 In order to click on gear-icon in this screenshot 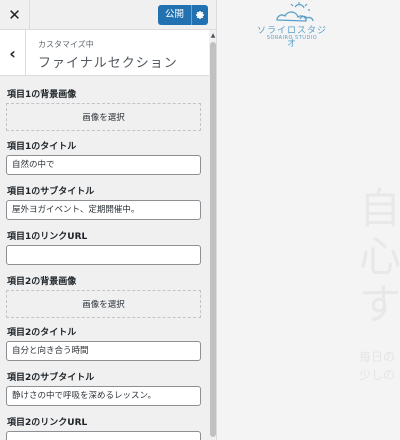, I will do `click(200, 15)`.